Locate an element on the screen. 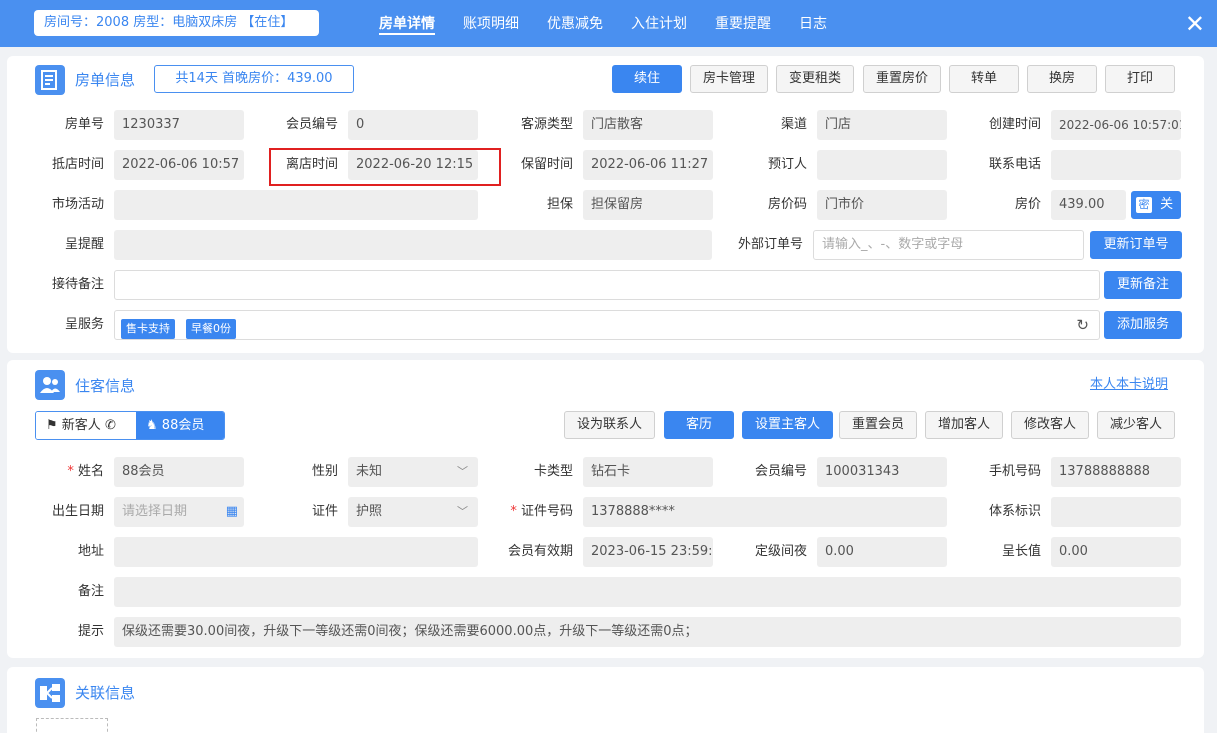 The image size is (1217, 733). system-id-label: 体系标识 is located at coordinates (1014, 511).